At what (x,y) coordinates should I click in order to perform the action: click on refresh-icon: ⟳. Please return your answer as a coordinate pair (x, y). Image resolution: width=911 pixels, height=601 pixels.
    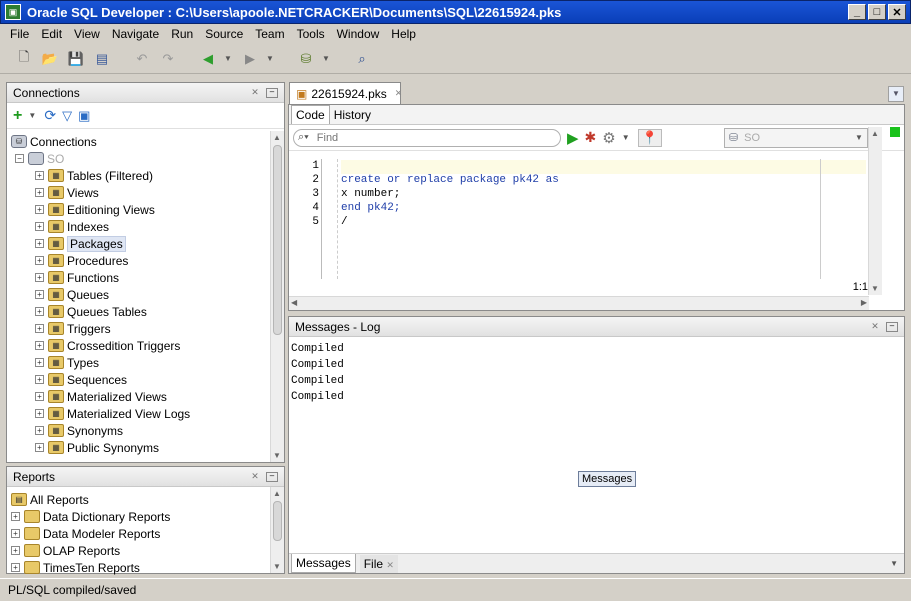
    Looking at the image, I should click on (50, 115).